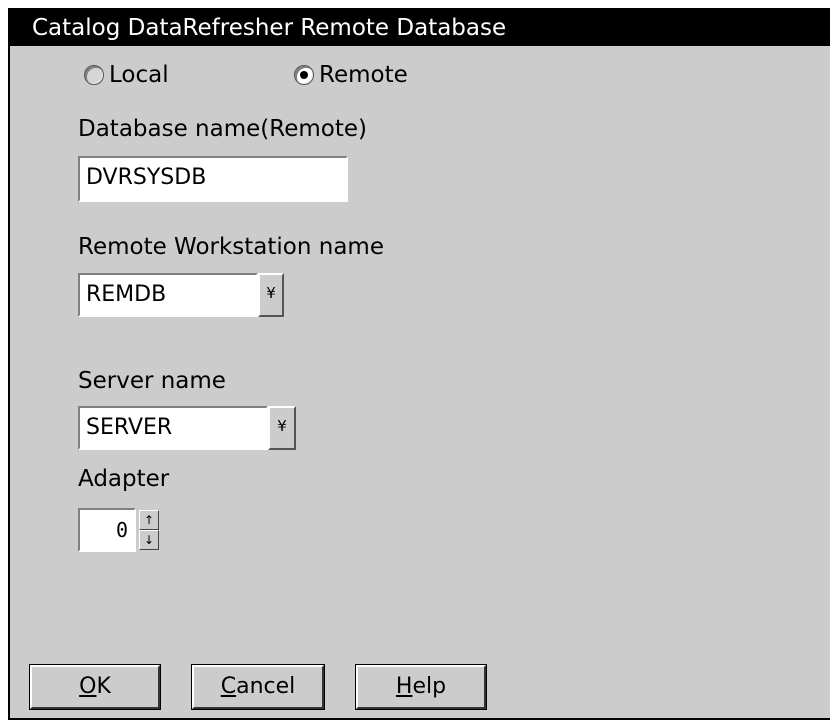 This screenshot has width=830, height=722. What do you see at coordinates (88, 686) in the screenshot?
I see `ok-mnemonic: O` at bounding box center [88, 686].